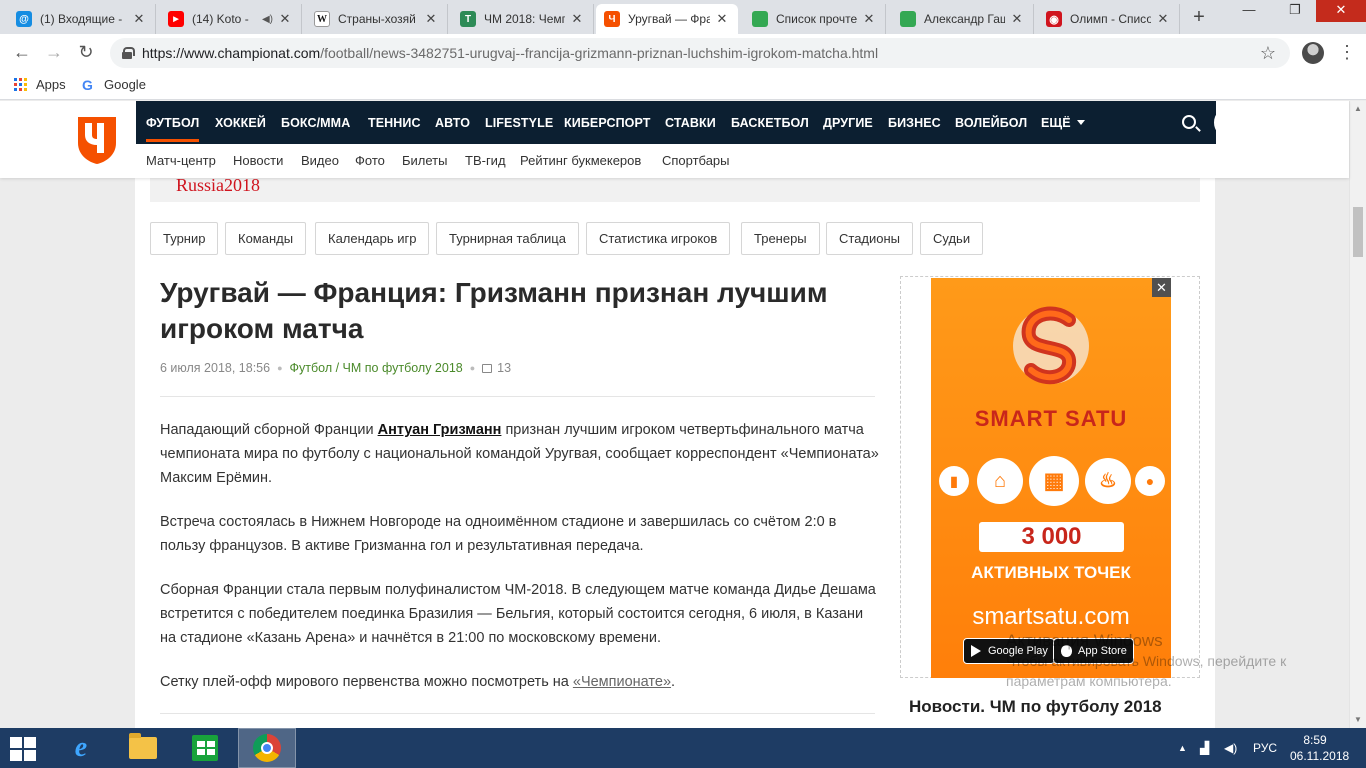  Describe the element at coordinates (1230, 748) in the screenshot. I see `volume-icon: ◀)` at that location.